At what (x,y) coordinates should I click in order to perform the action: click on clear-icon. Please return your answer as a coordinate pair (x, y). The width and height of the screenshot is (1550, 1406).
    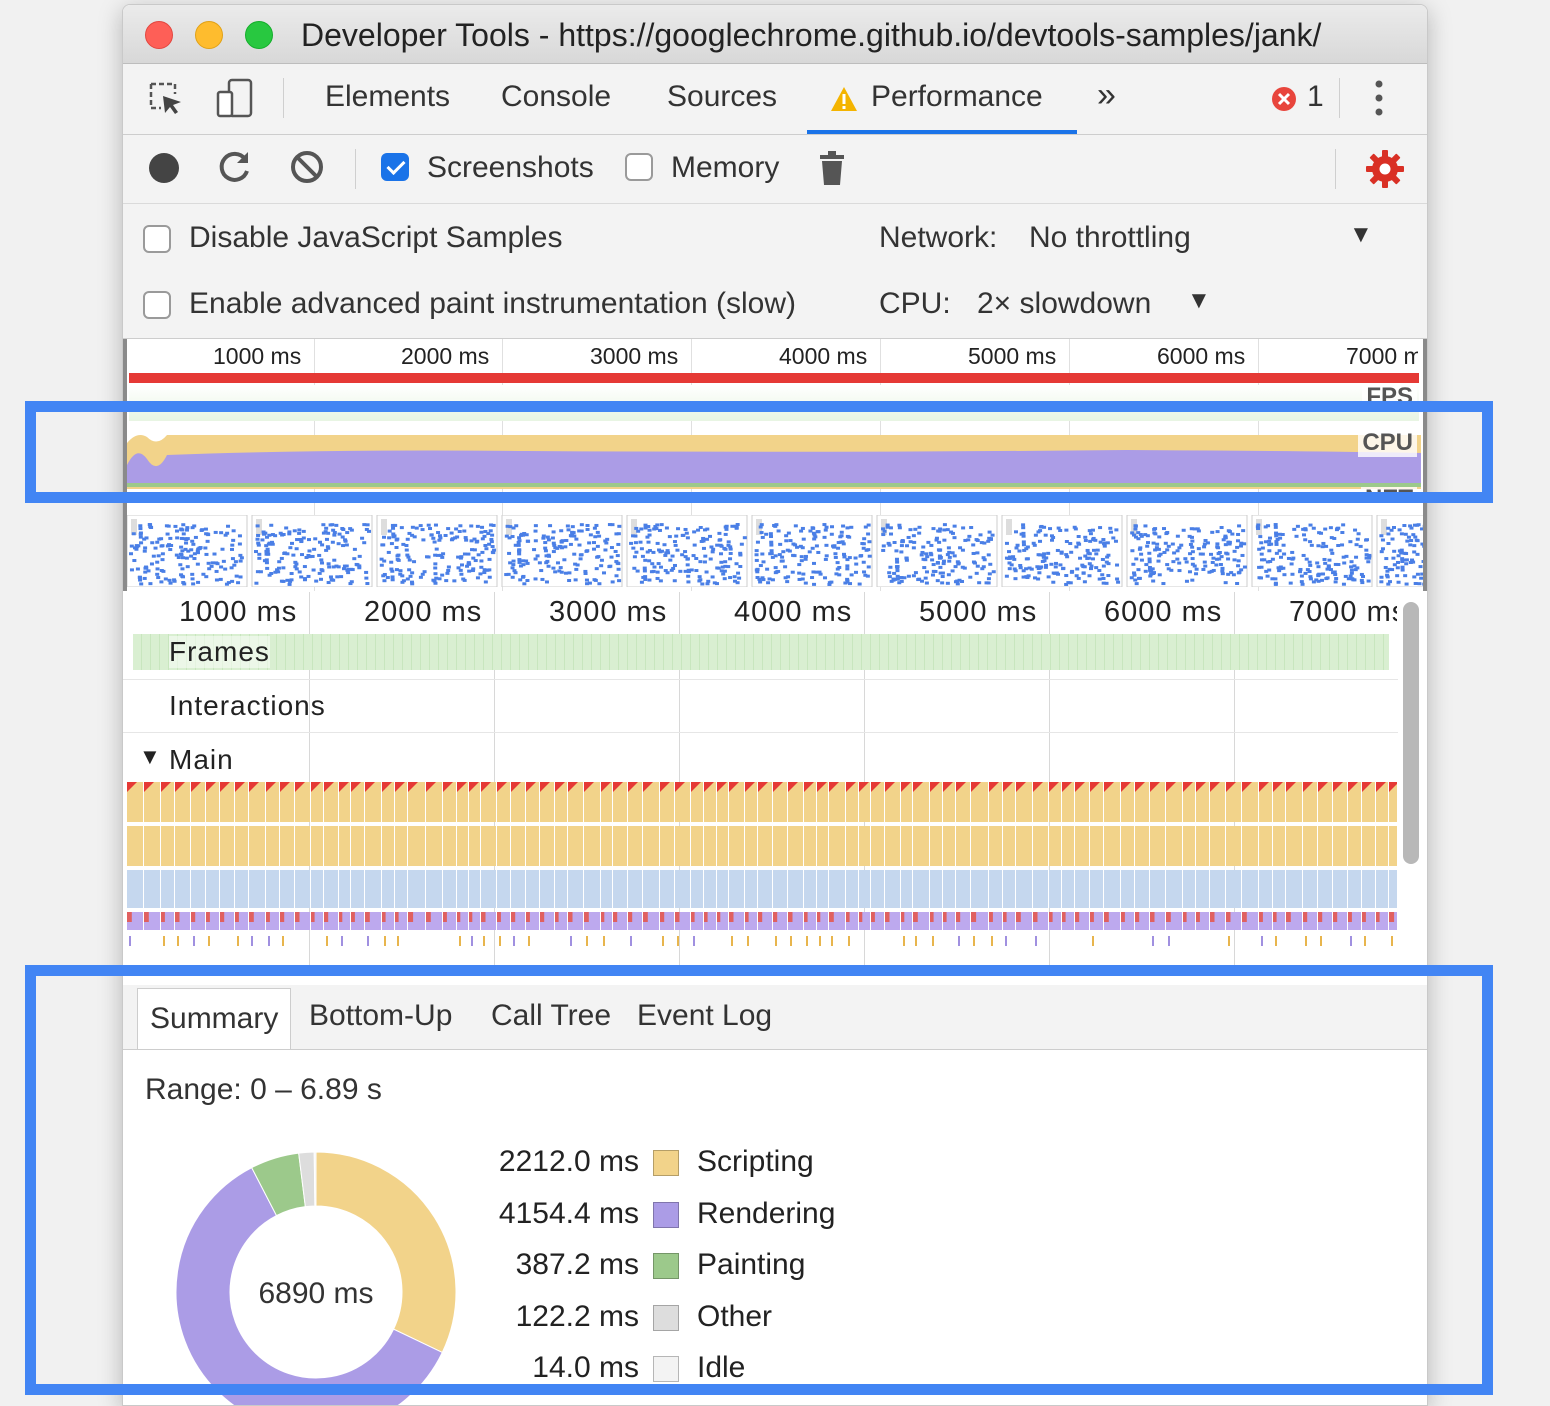
    Looking at the image, I should click on (307, 167).